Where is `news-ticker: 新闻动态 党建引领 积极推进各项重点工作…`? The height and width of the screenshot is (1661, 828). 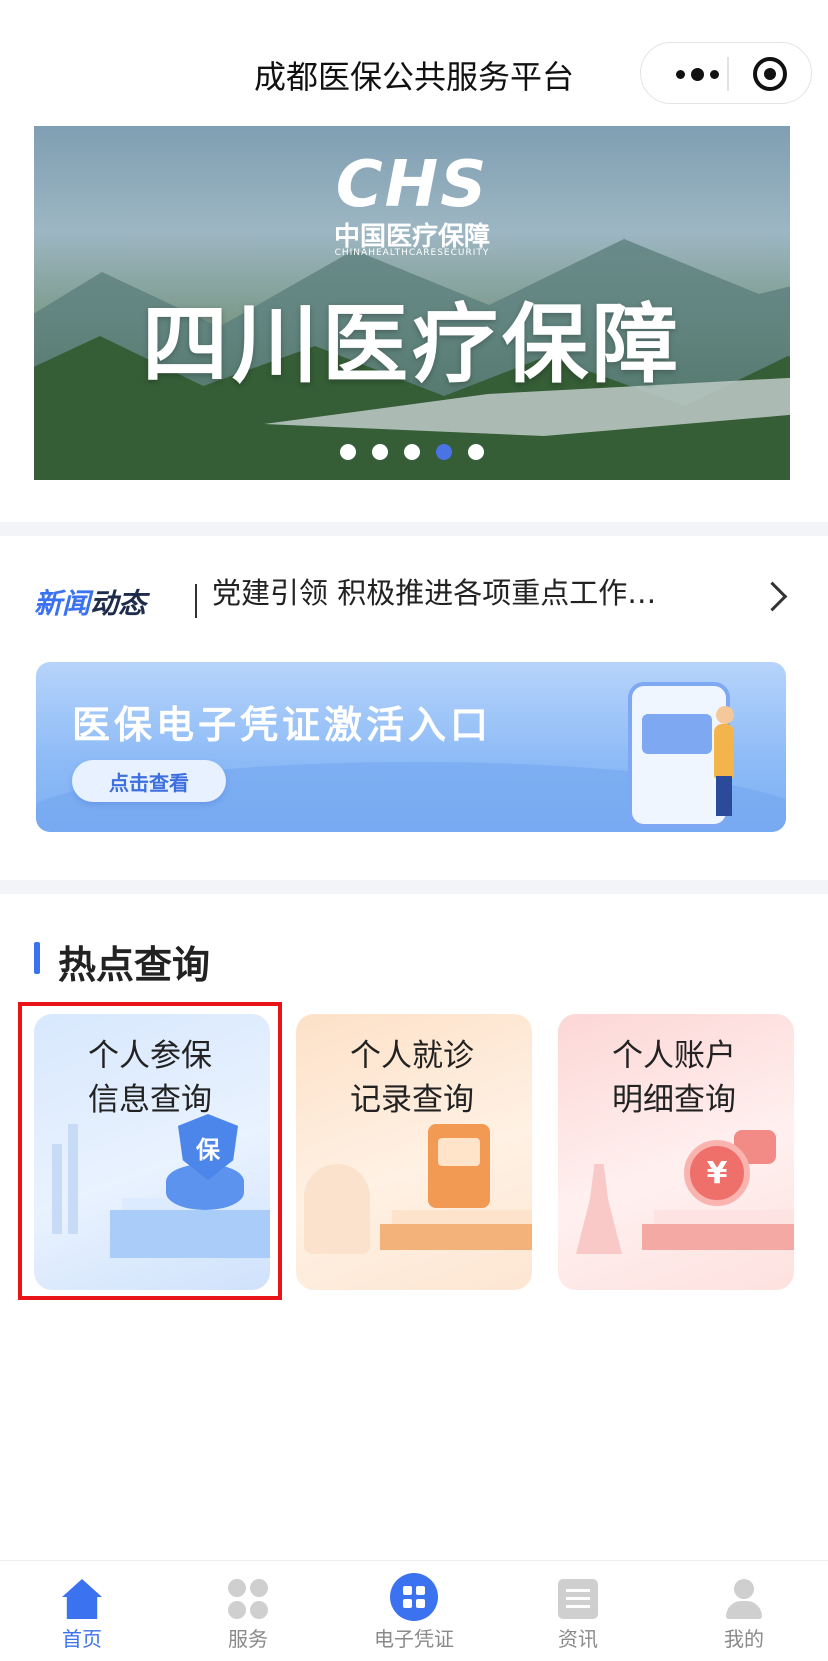 news-ticker: 新闻动态 党建引领 积极推进各项重点工作… is located at coordinates (414, 600).